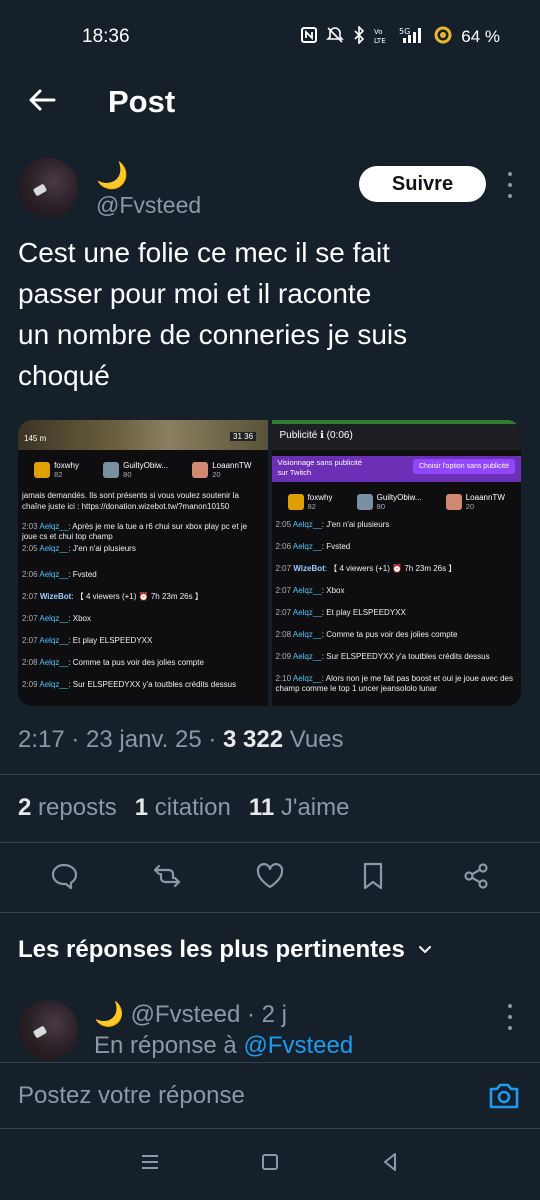 The height and width of the screenshot is (1200, 540). Describe the element at coordinates (64, 878) in the screenshot. I see `reply-icon` at that location.